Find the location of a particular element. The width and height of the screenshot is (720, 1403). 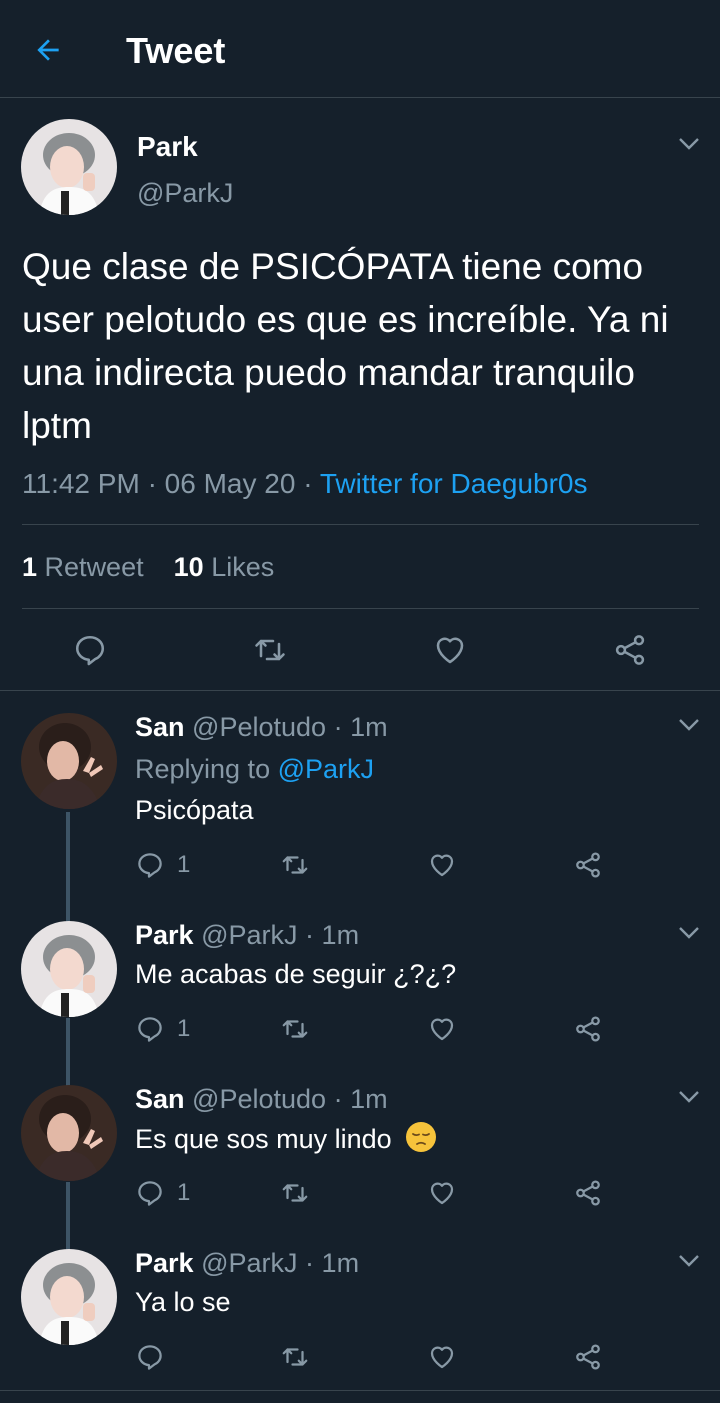

likes-stat: 10 Likes is located at coordinates (224, 567).